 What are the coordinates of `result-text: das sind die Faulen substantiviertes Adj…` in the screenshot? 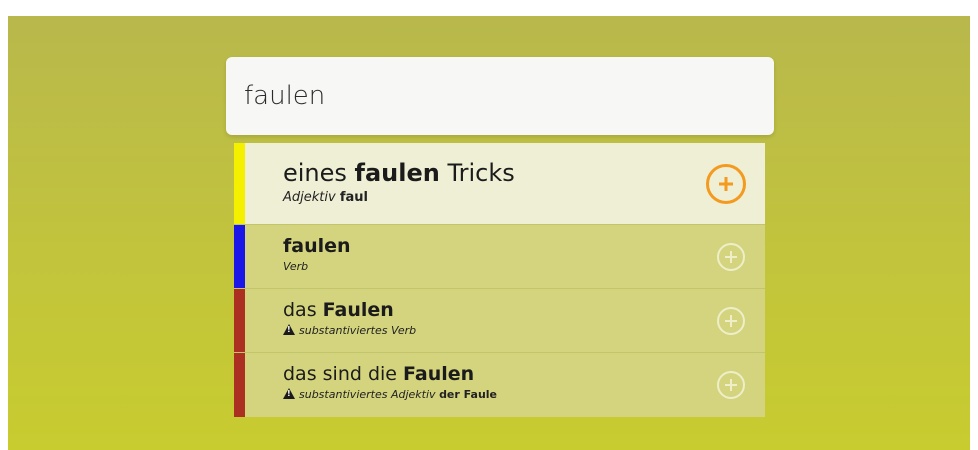 It's located at (390, 382).